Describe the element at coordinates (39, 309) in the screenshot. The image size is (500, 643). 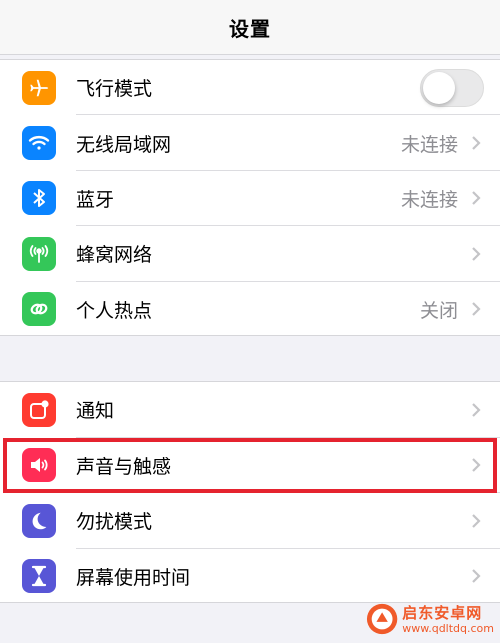
I see `hotspot-icon` at that location.